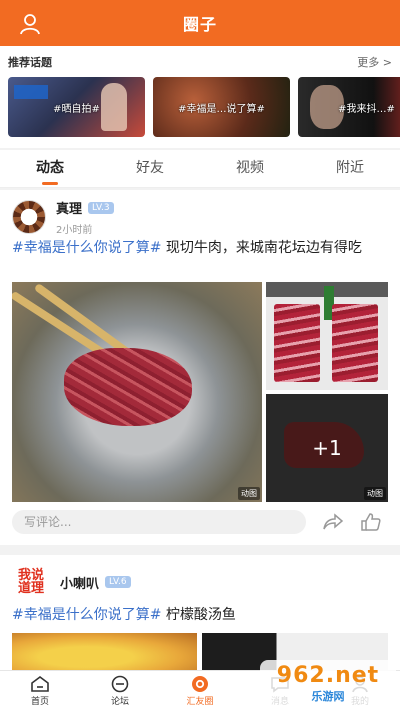 The image size is (400, 710). I want to click on watermark-domain: 962.net, so click(328, 675).